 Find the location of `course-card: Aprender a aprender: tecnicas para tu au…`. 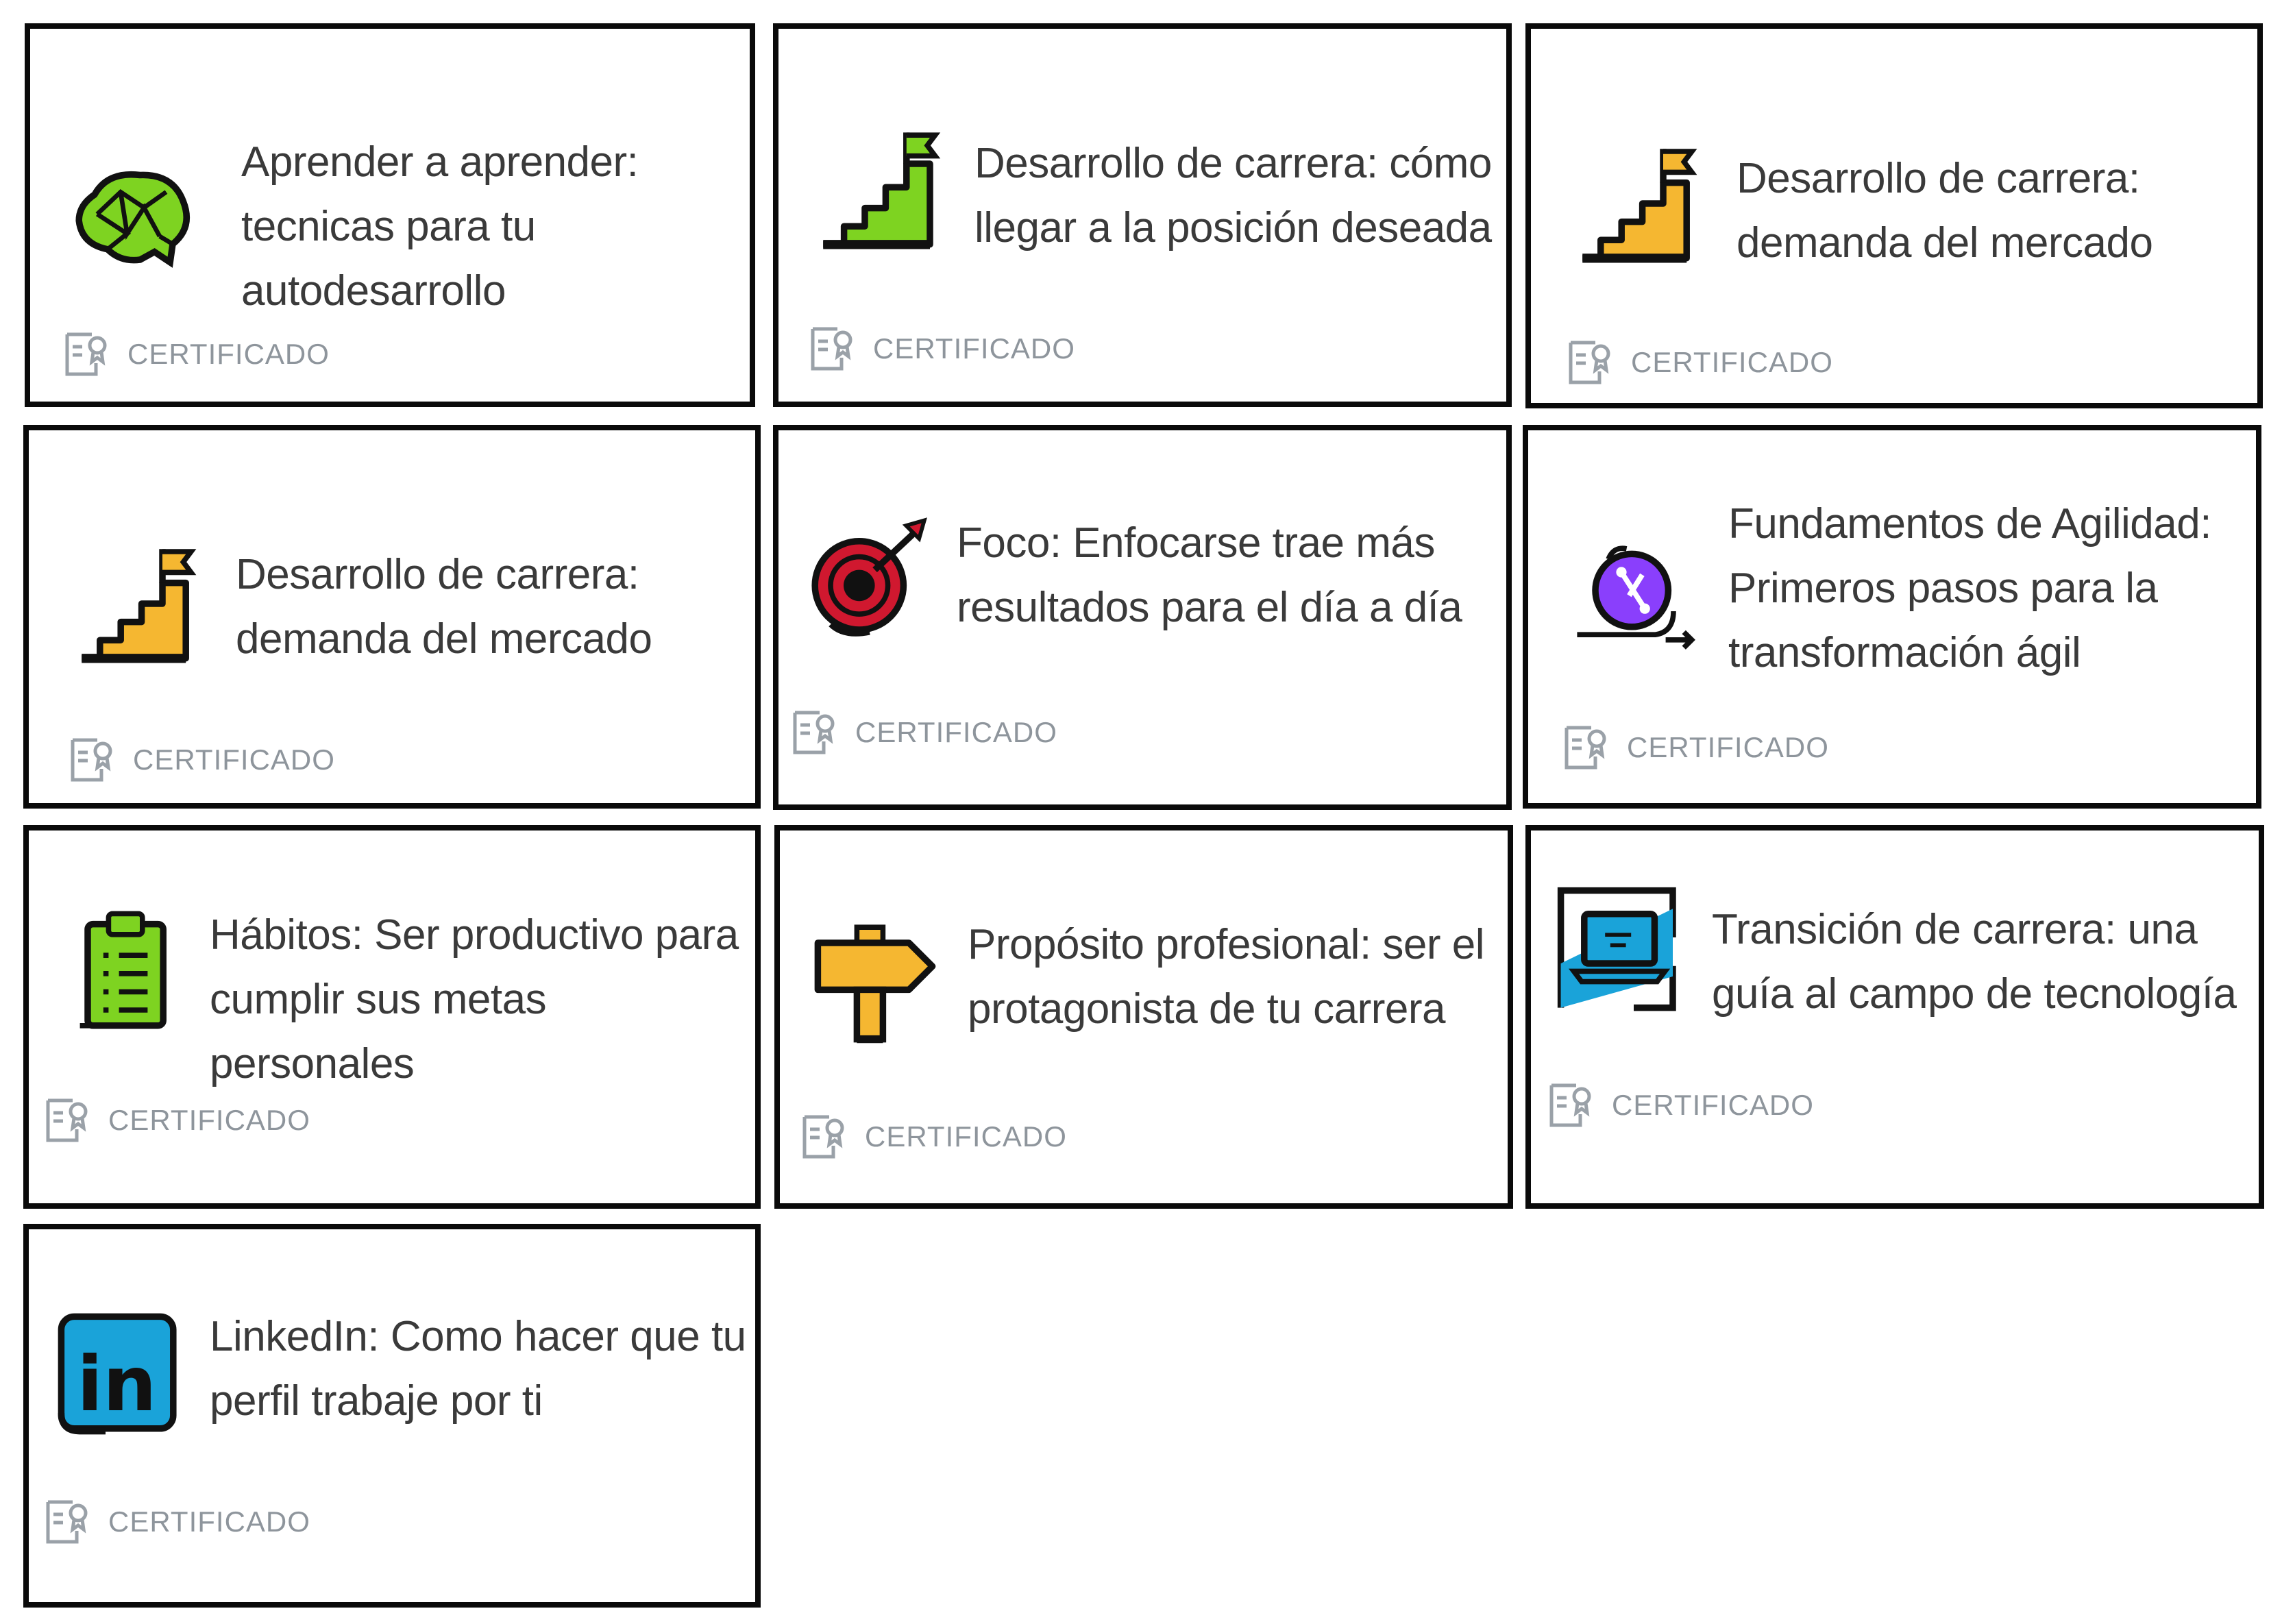

course-card: Aprender a aprender: tecnicas para tu au… is located at coordinates (390, 215).